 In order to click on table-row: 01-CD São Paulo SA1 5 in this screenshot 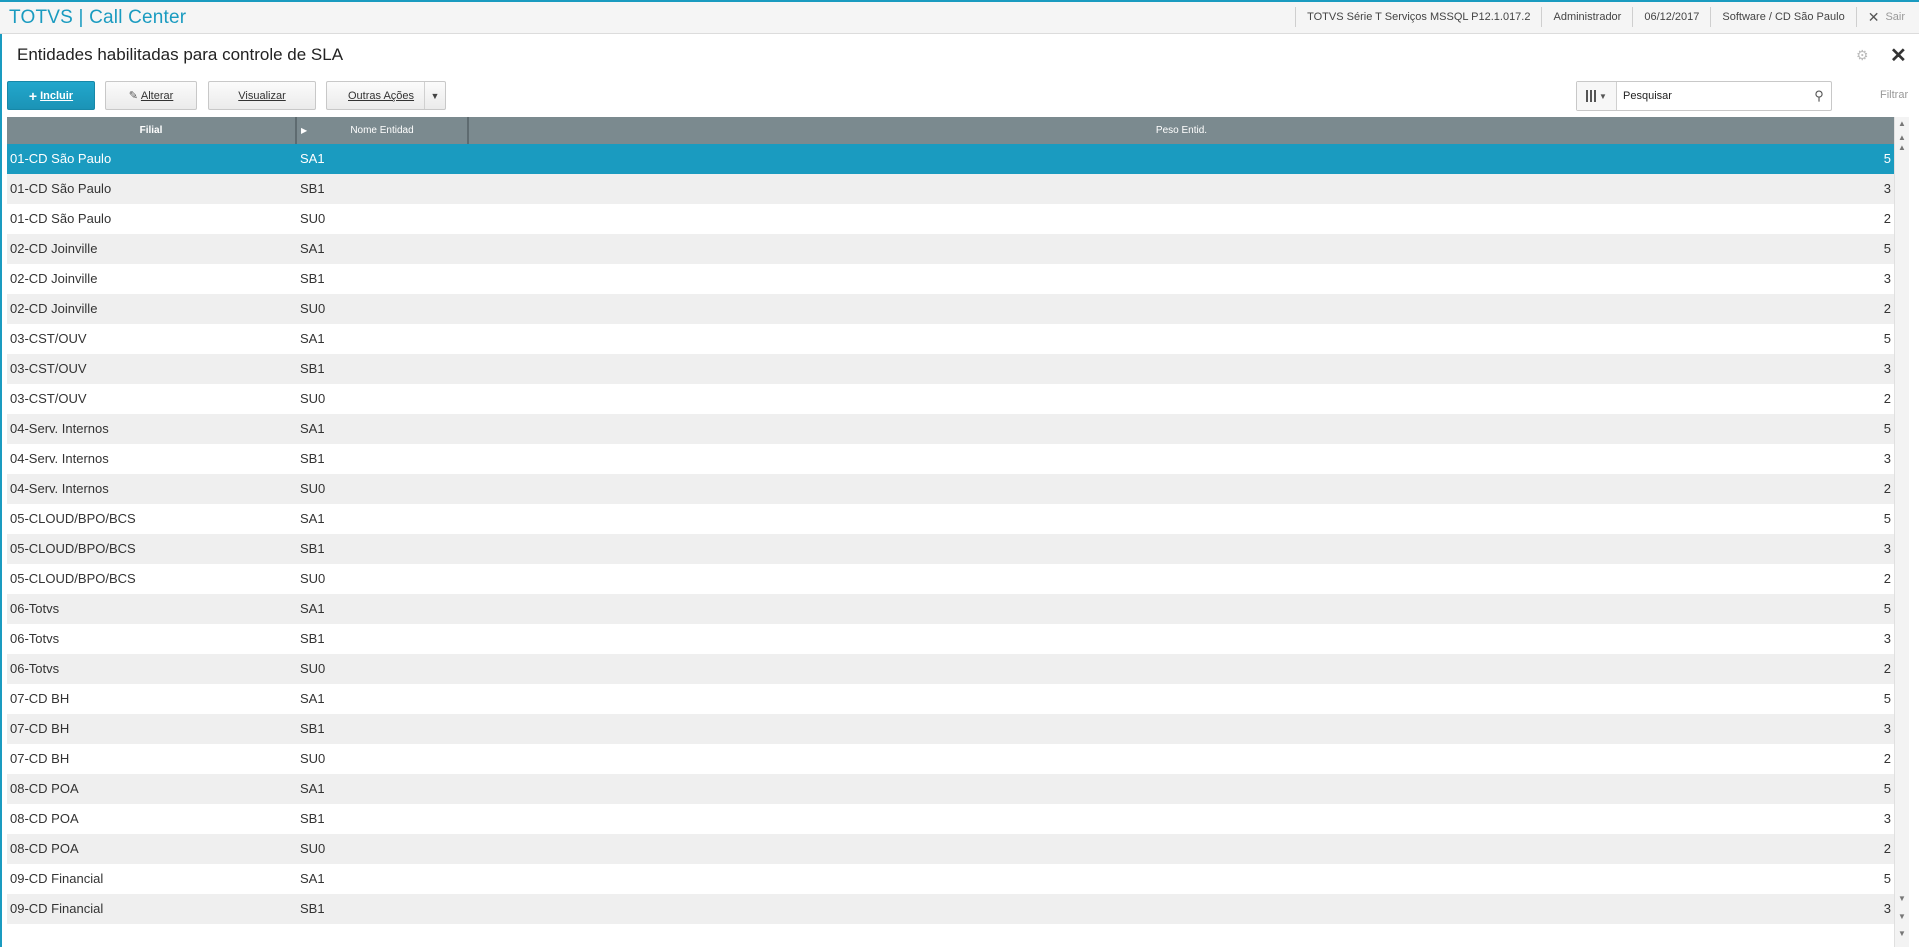, I will do `click(950, 159)`.